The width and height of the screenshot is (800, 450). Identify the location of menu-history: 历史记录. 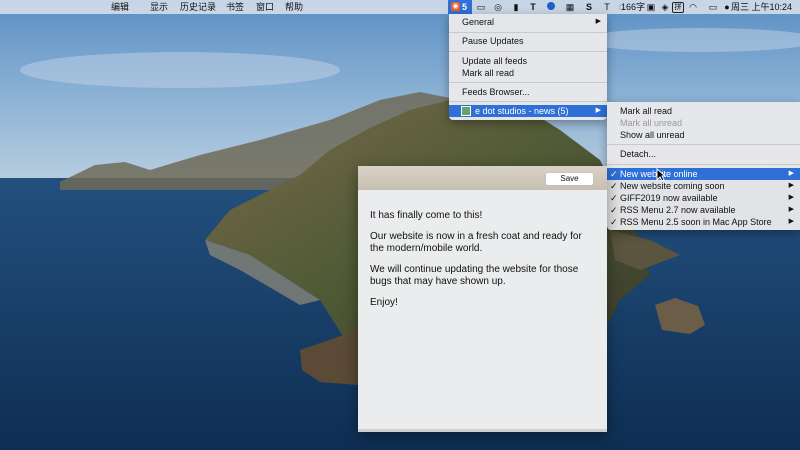
(198, 7).